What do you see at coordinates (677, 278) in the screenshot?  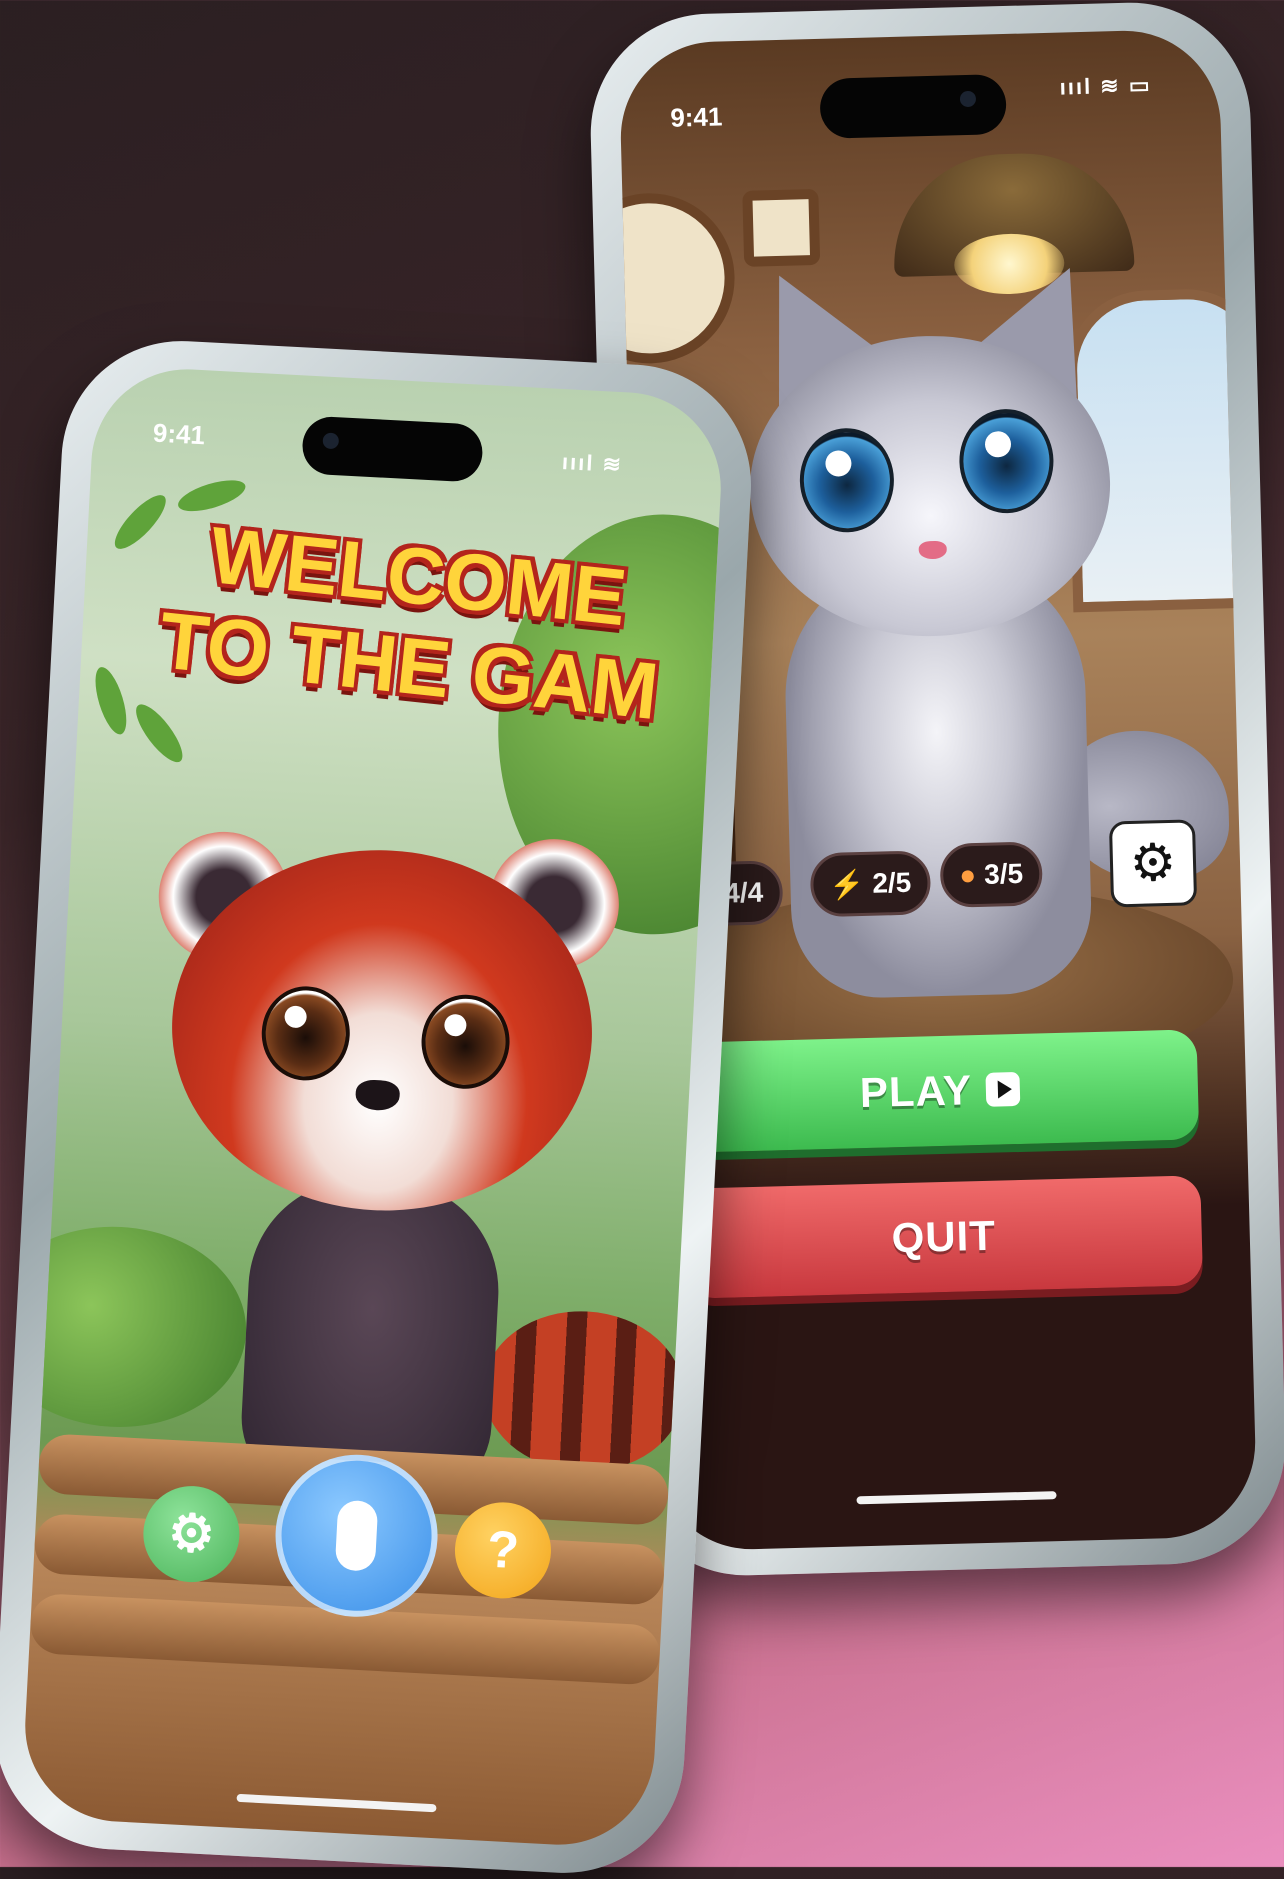 I see `wall-clock-large` at bounding box center [677, 278].